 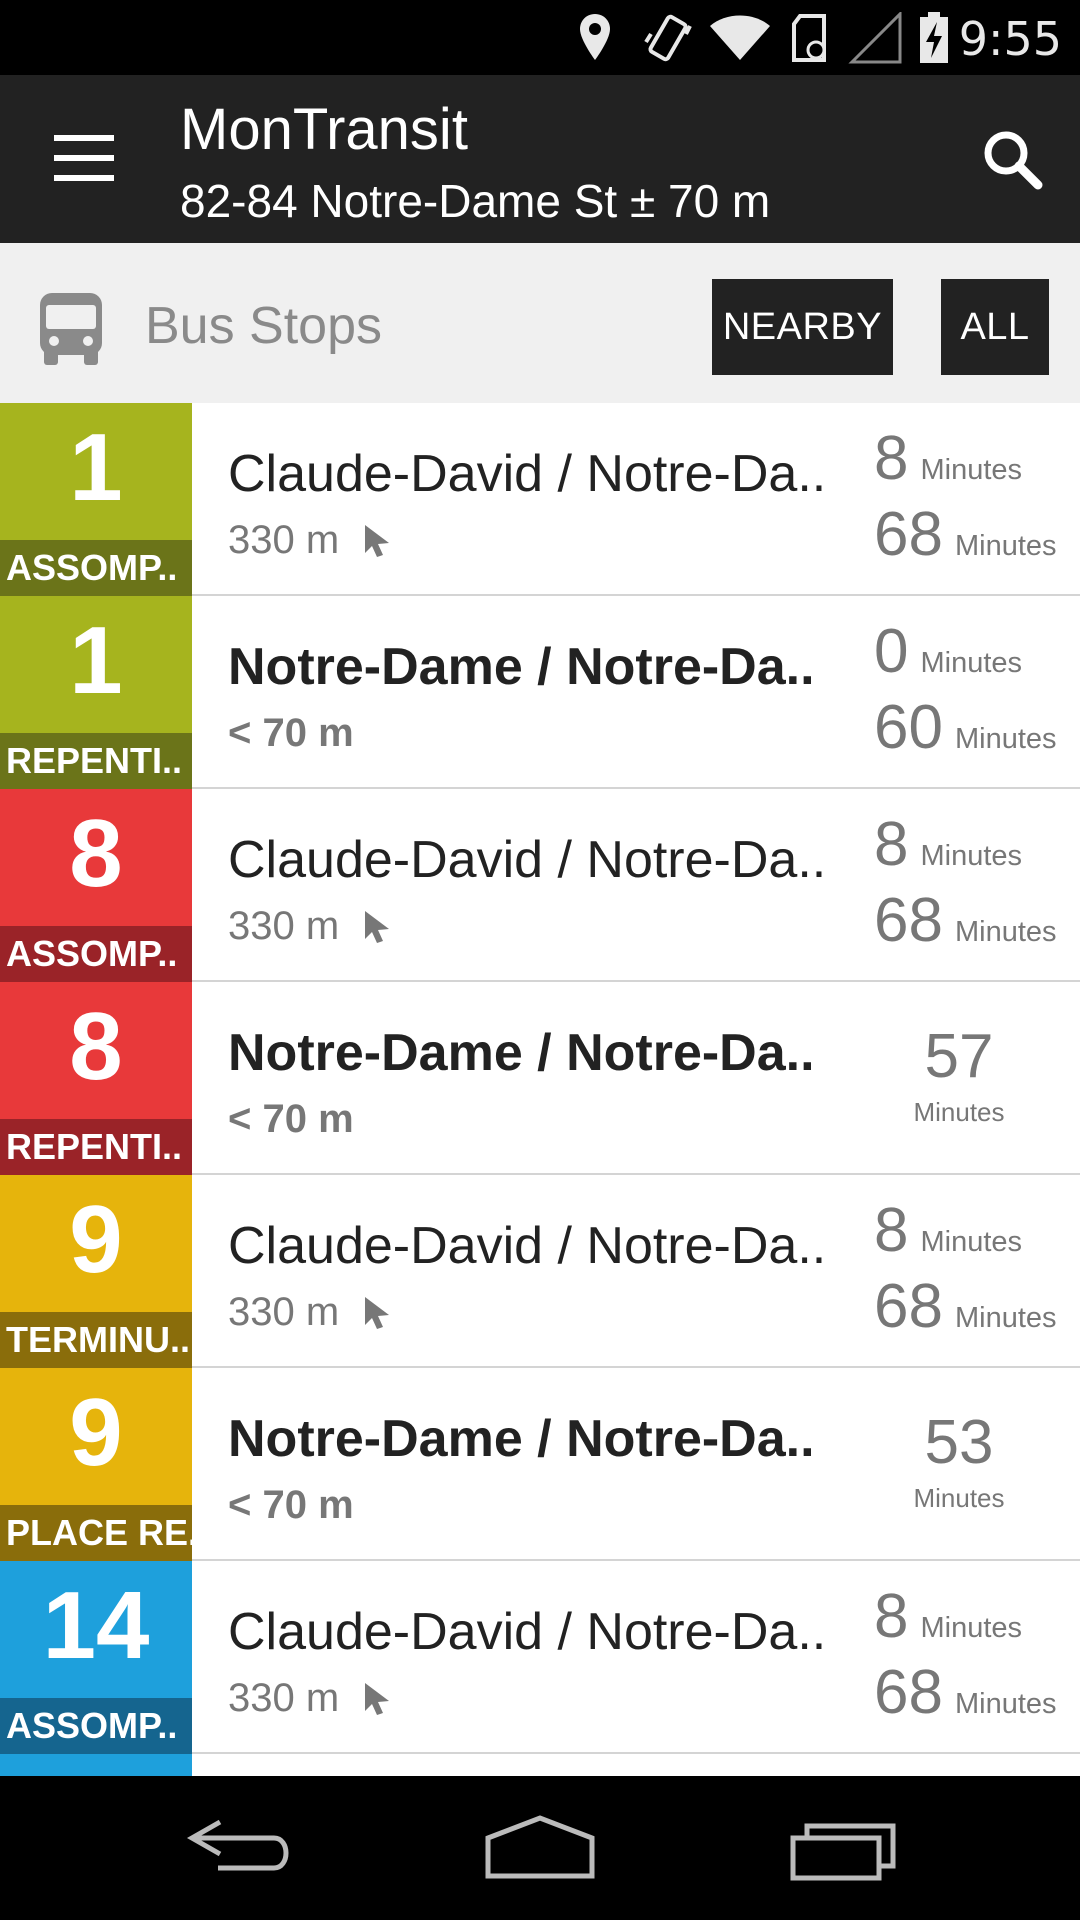 What do you see at coordinates (96, 1340) in the screenshot?
I see `route-direction: TERMINU..` at bounding box center [96, 1340].